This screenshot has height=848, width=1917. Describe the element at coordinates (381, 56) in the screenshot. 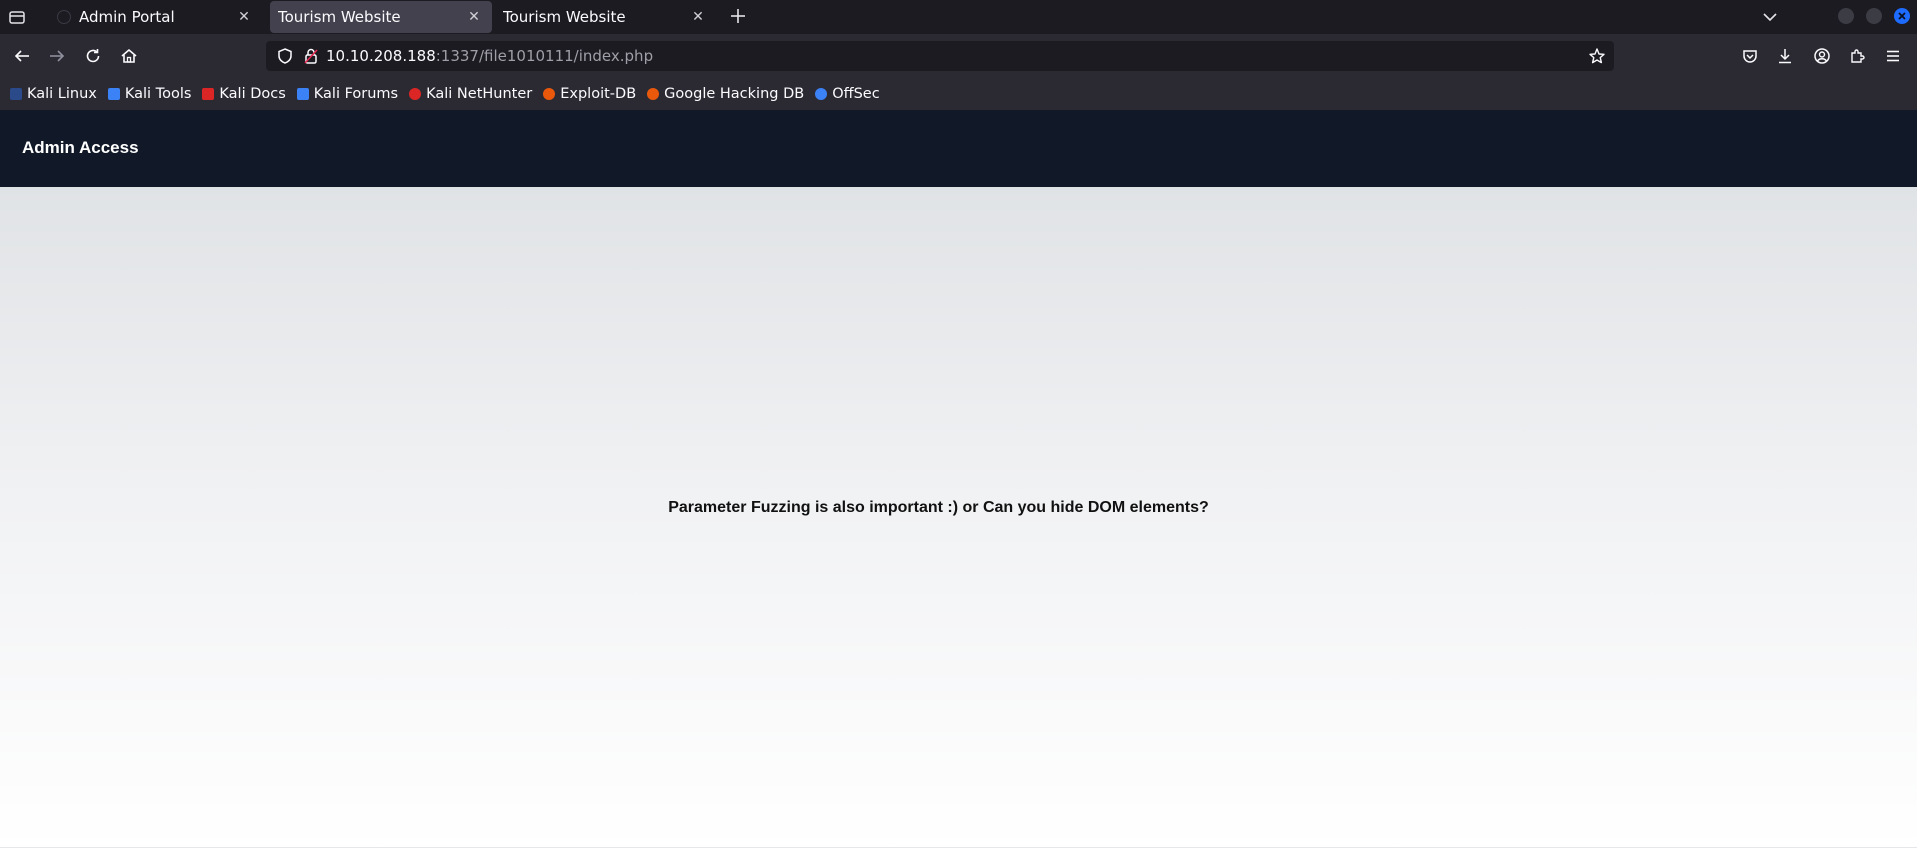

I see `url-host: 10.10.208.188` at that location.